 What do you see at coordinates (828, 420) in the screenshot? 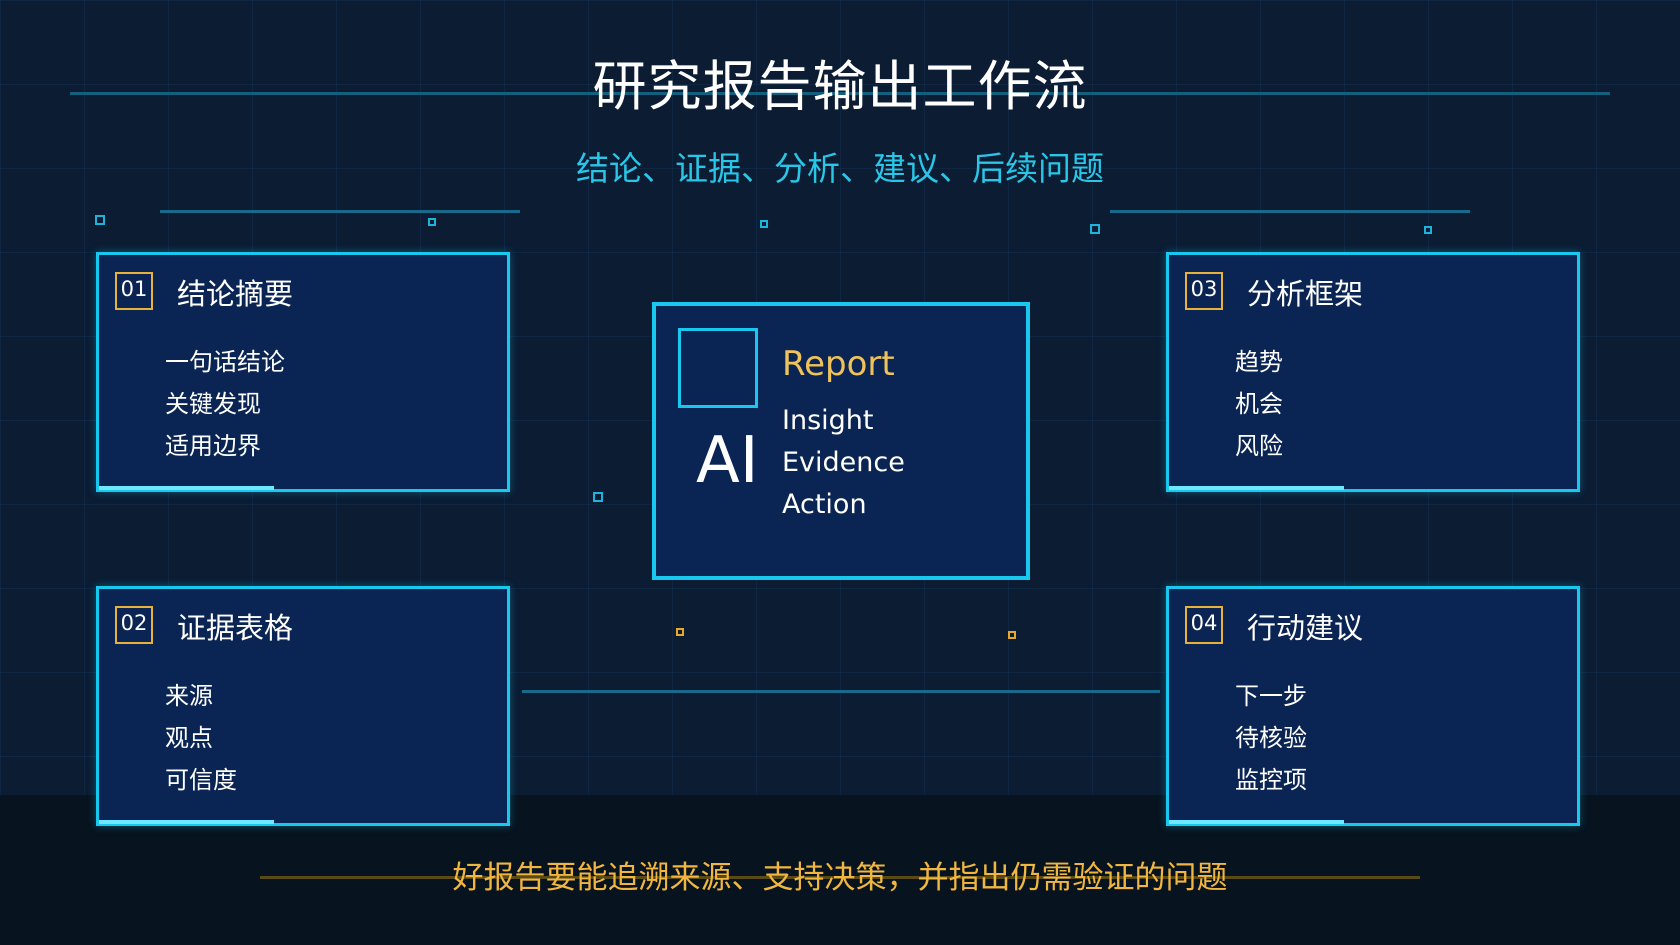
I see `report-item: Insight` at bounding box center [828, 420].